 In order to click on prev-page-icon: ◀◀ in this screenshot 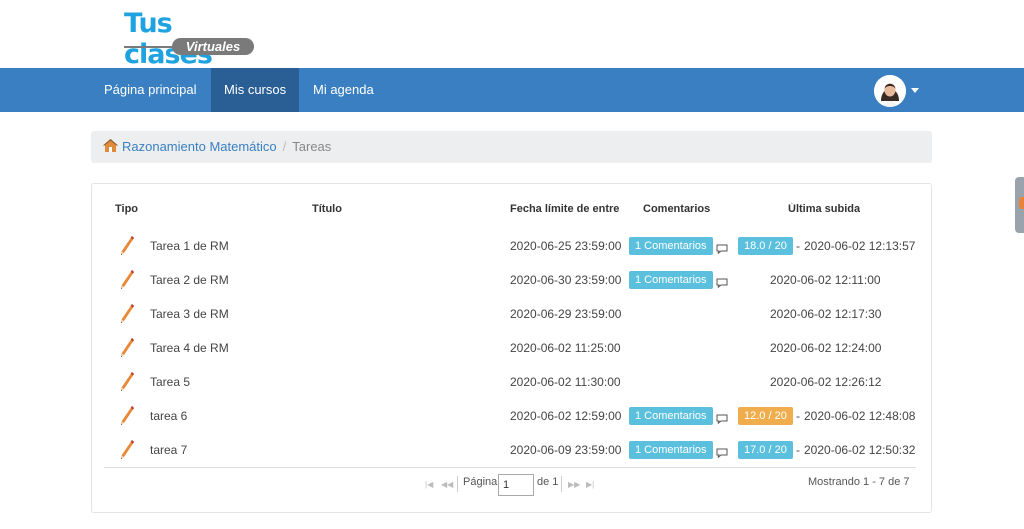, I will do `click(447, 484)`.